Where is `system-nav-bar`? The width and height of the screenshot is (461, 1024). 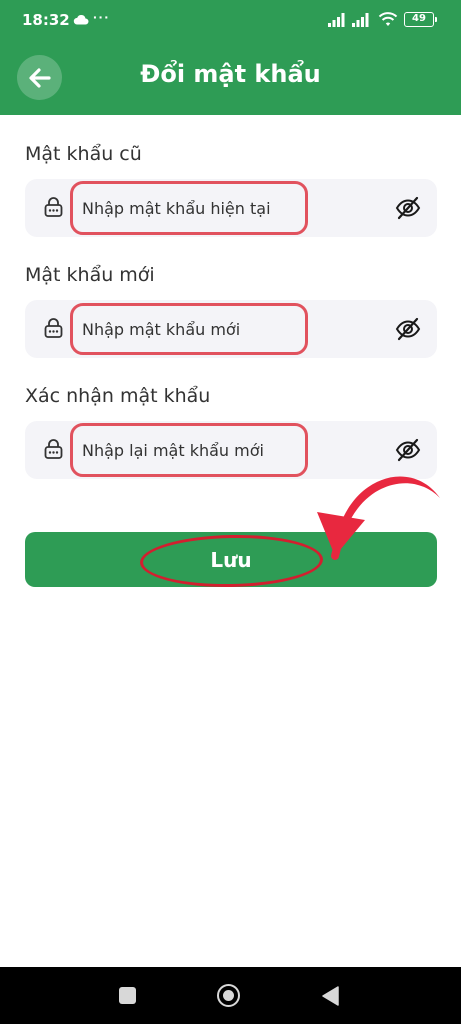 system-nav-bar is located at coordinates (230, 995).